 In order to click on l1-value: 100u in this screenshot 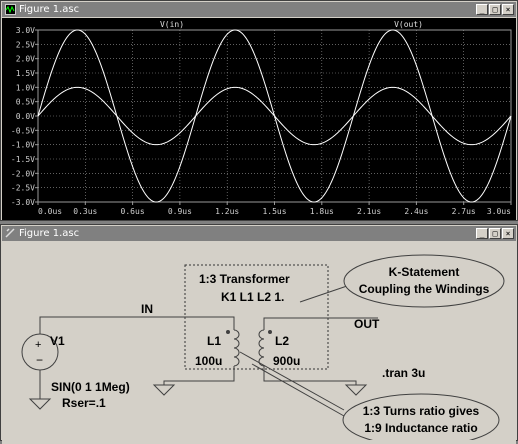, I will do `click(208, 361)`.